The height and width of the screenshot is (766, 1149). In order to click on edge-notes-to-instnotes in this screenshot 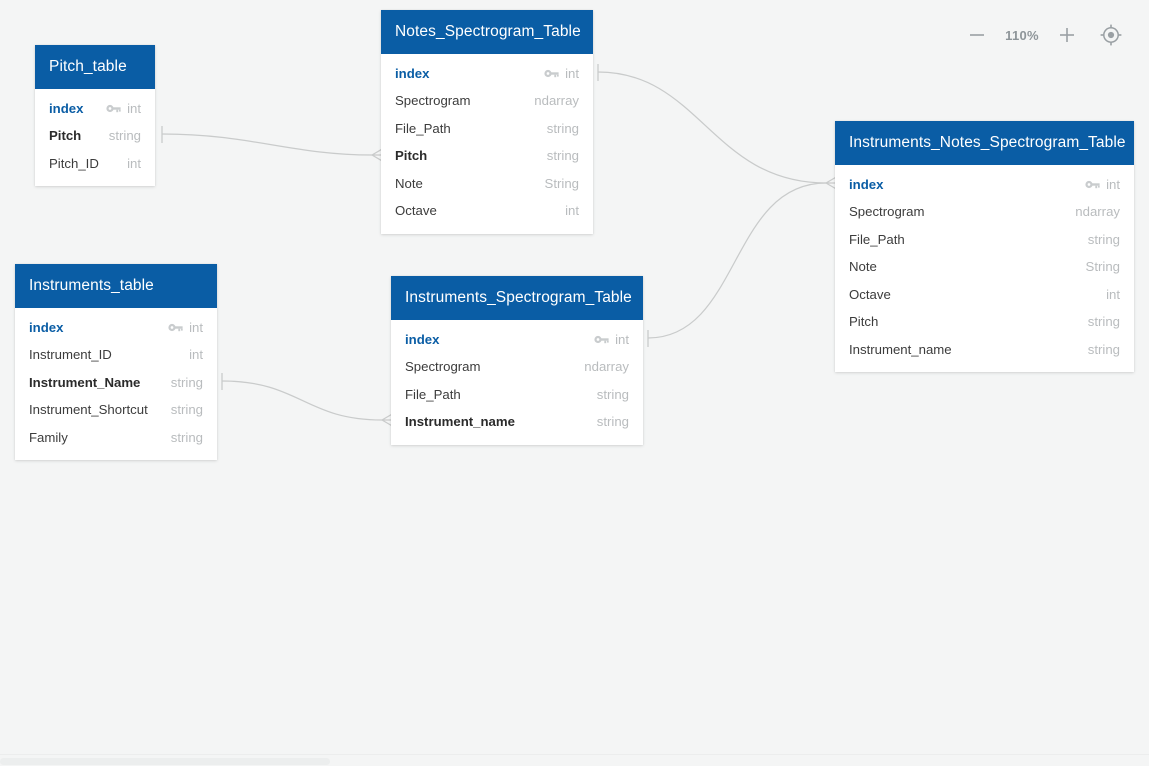, I will do `click(718, 127)`.